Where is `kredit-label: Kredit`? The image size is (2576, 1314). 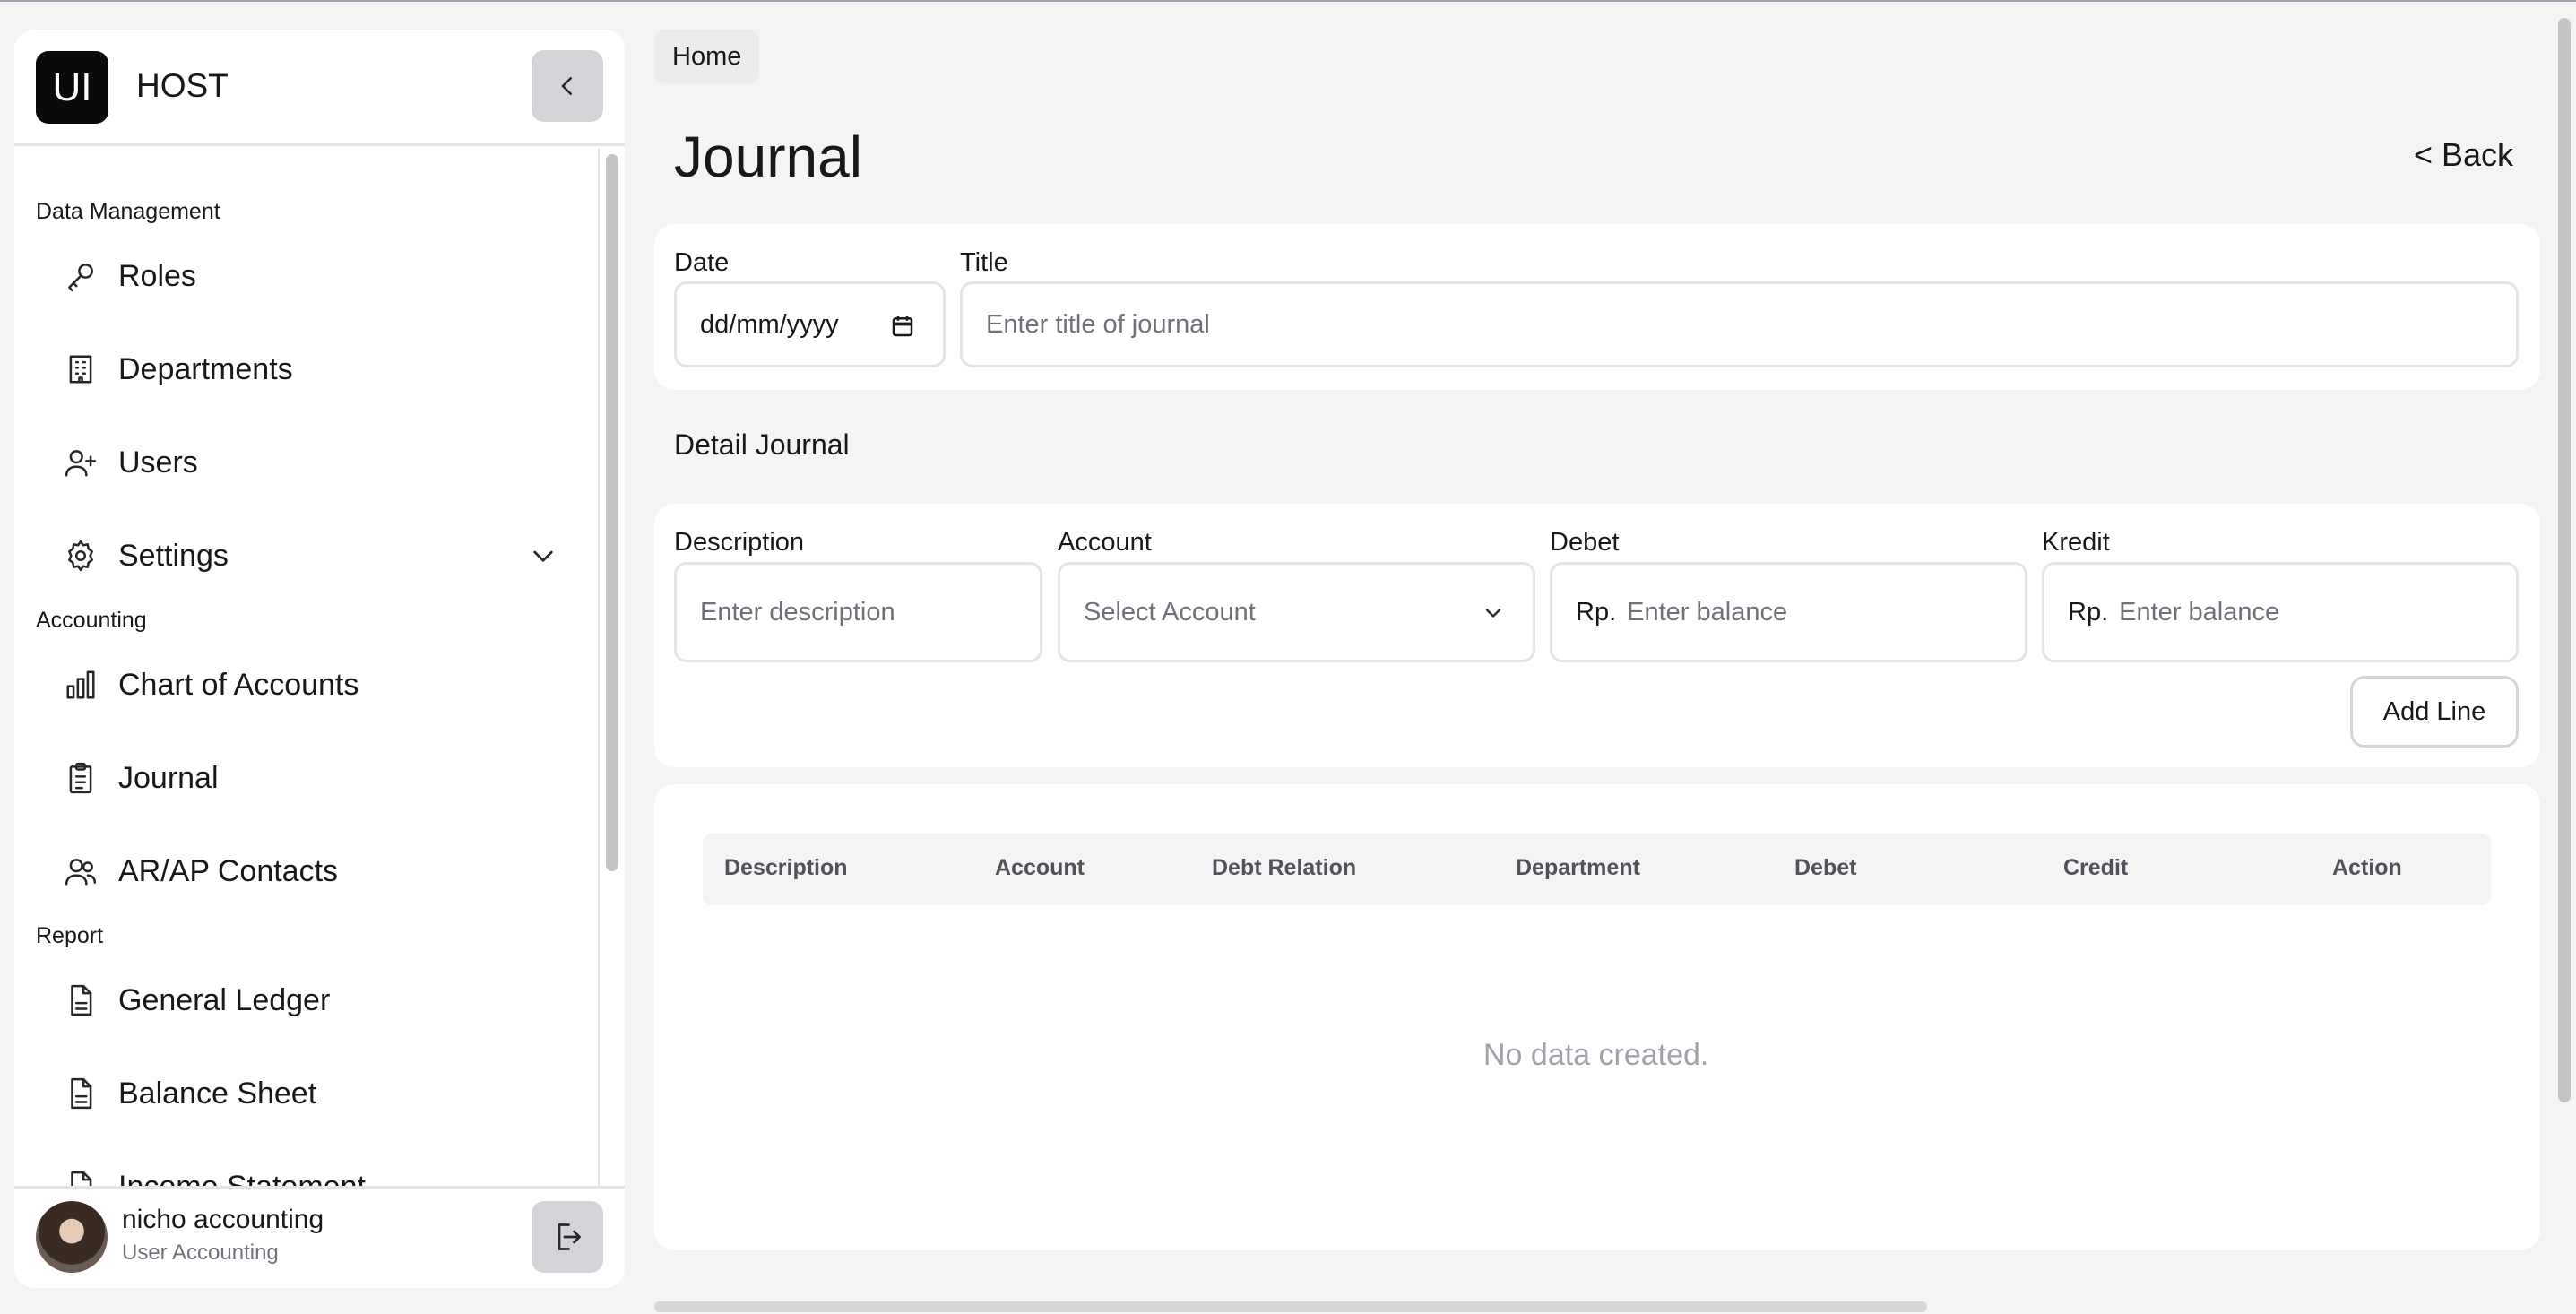
kredit-label: Kredit is located at coordinates (2076, 542).